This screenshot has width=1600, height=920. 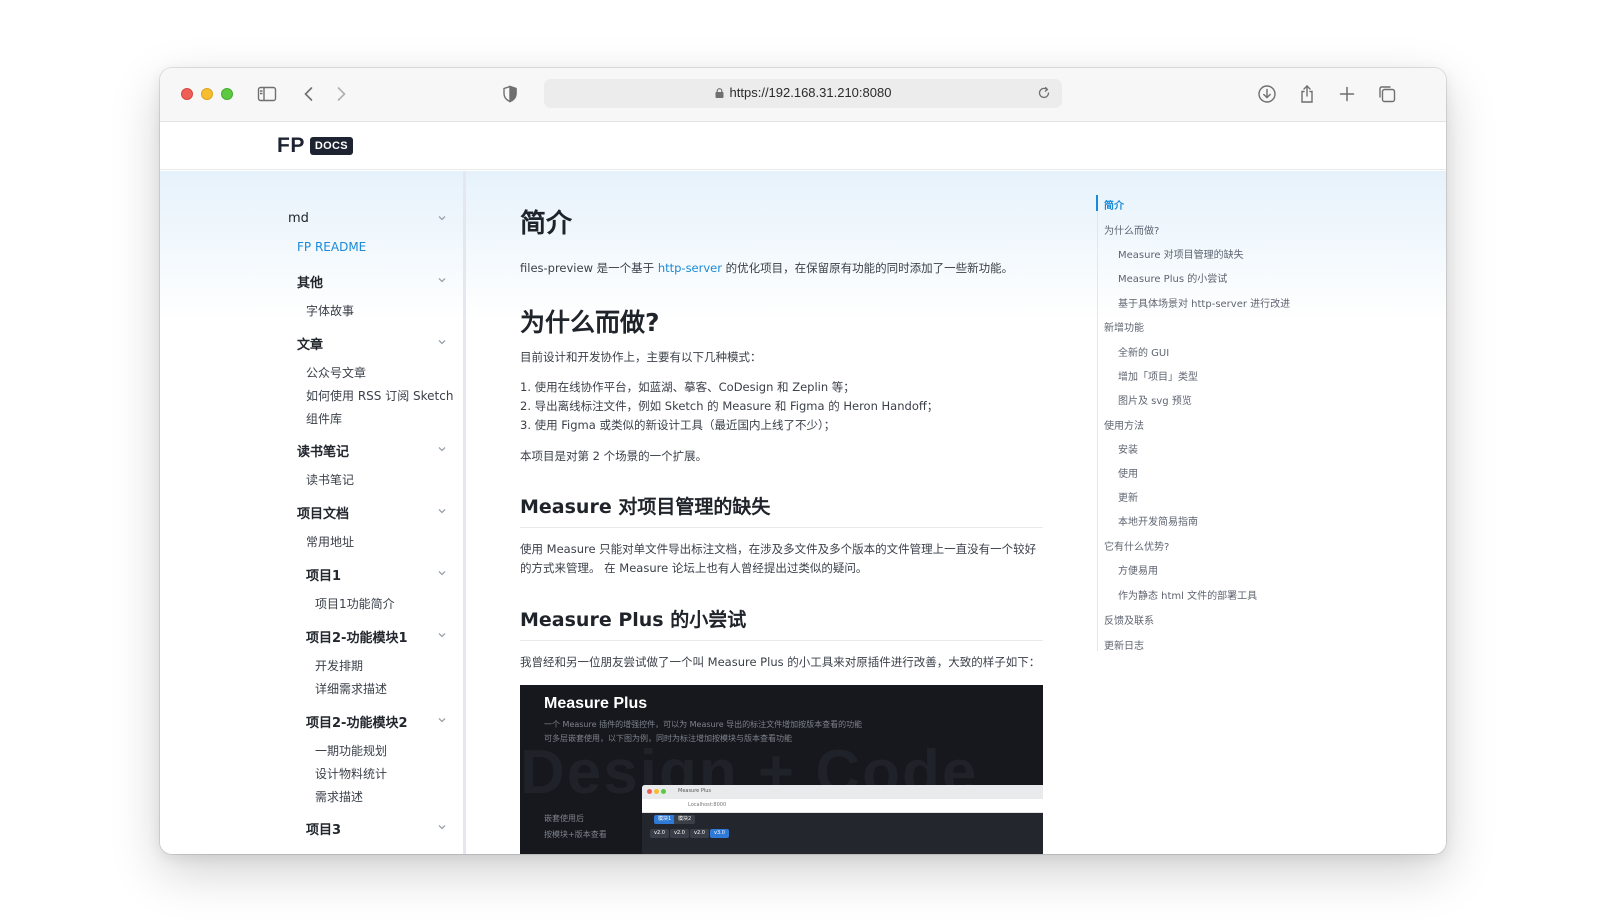 What do you see at coordinates (323, 512) in the screenshot?
I see `sidebar-group-project-docs: 项目文档` at bounding box center [323, 512].